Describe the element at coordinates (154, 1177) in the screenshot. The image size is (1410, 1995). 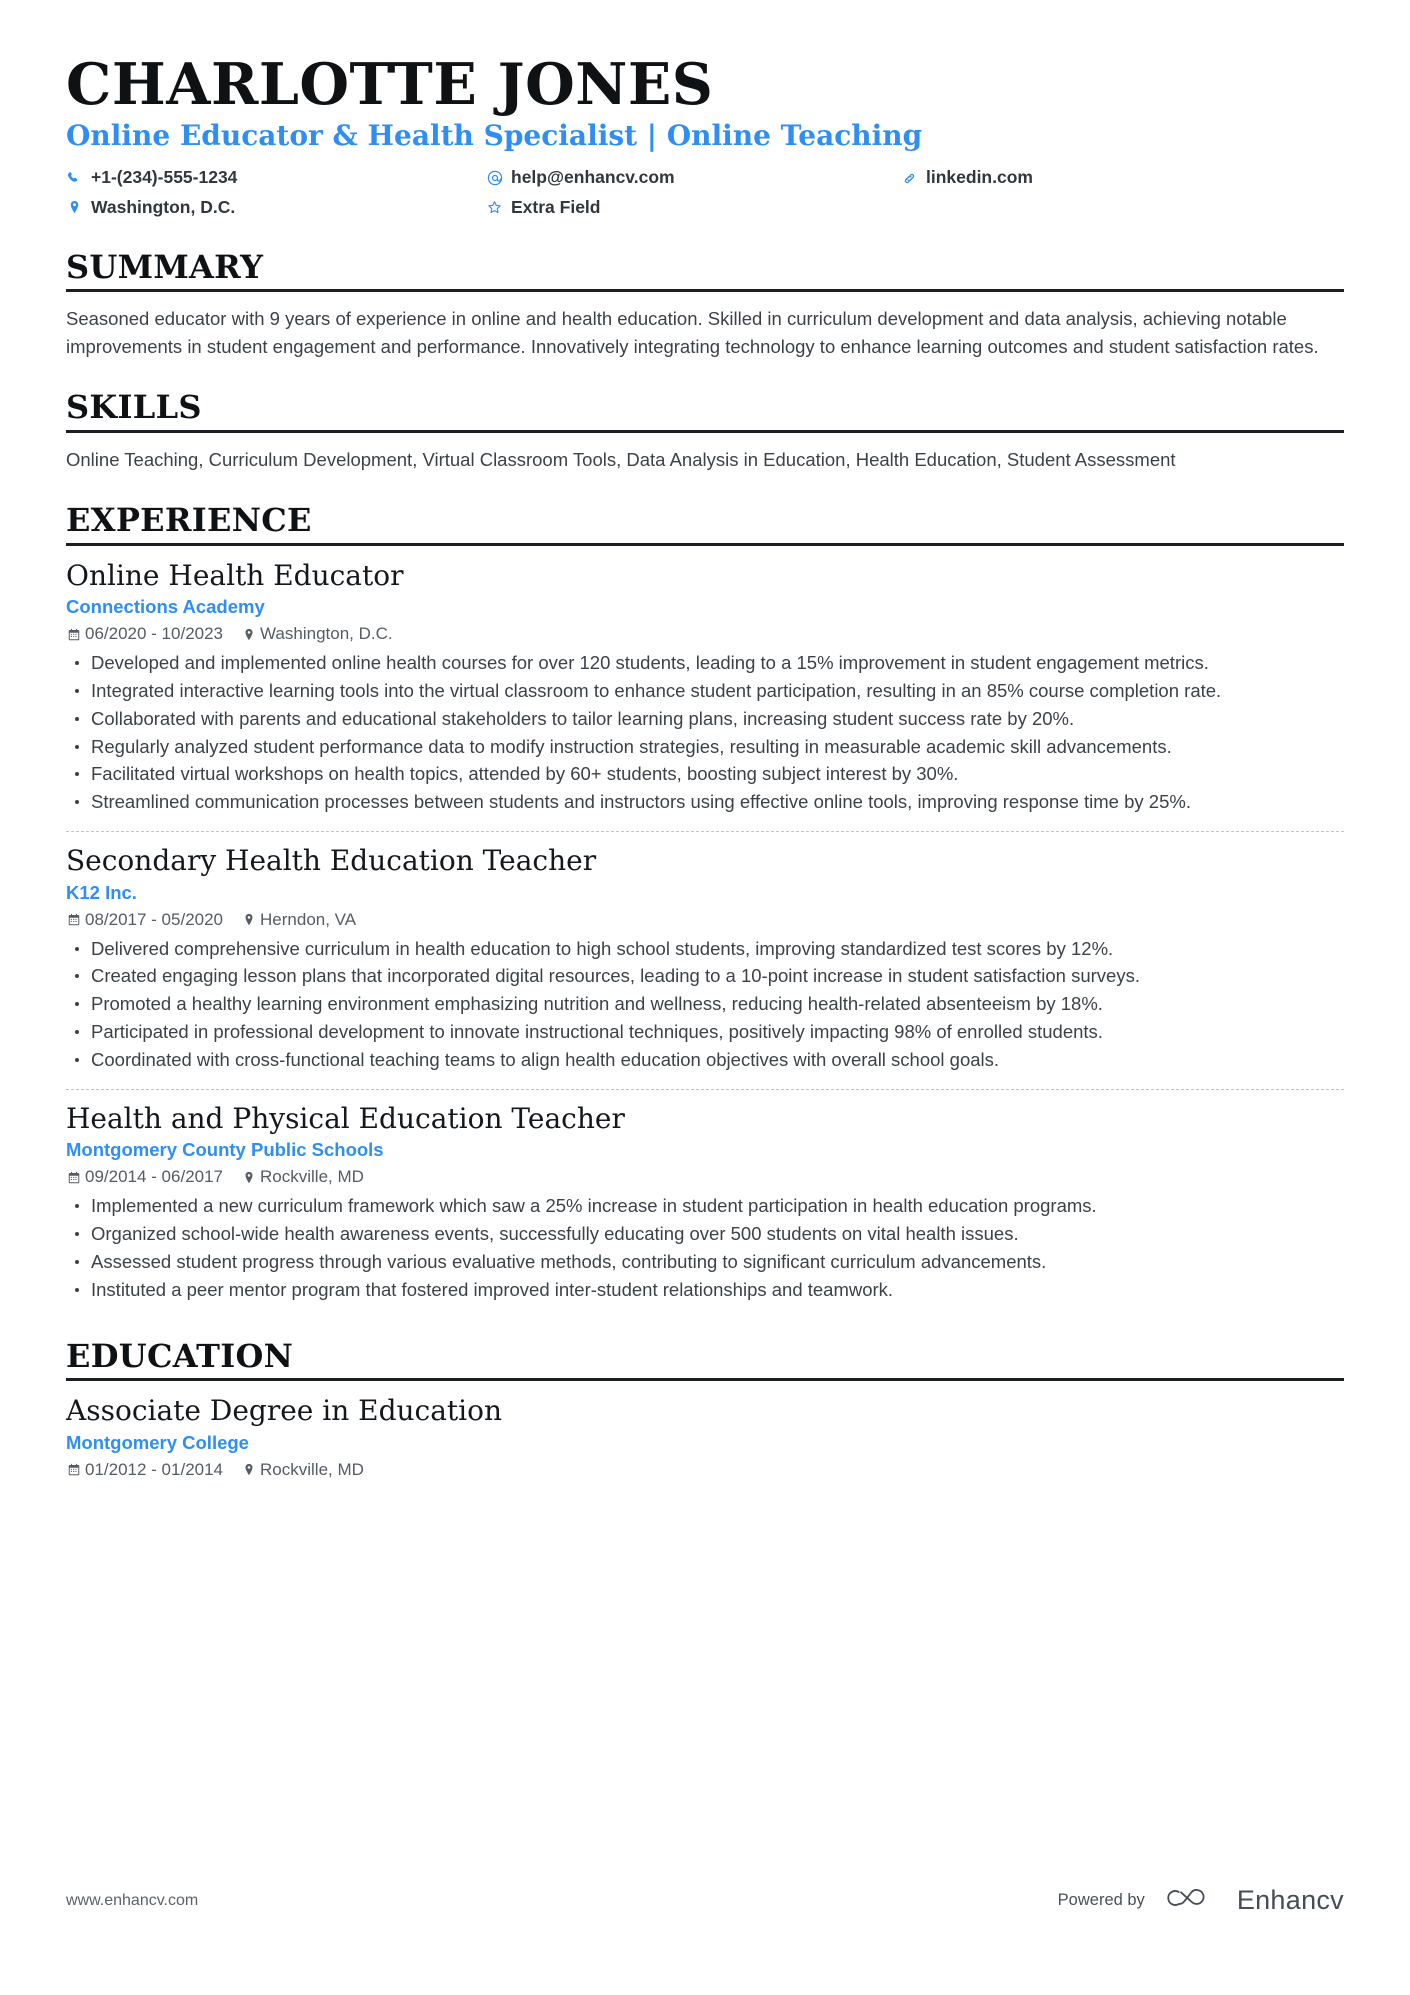
I see `entry-dates-label: 09/2014 - 06/2017` at that location.